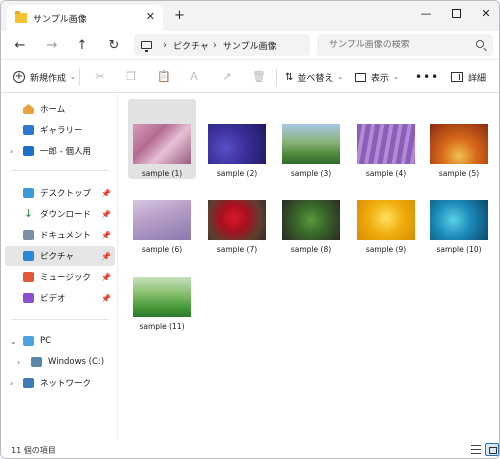 This screenshot has width=500, height=459. Describe the element at coordinates (250, 16) in the screenshot. I see `title-bar: サンプル画像 ✕ + — ✕` at that location.